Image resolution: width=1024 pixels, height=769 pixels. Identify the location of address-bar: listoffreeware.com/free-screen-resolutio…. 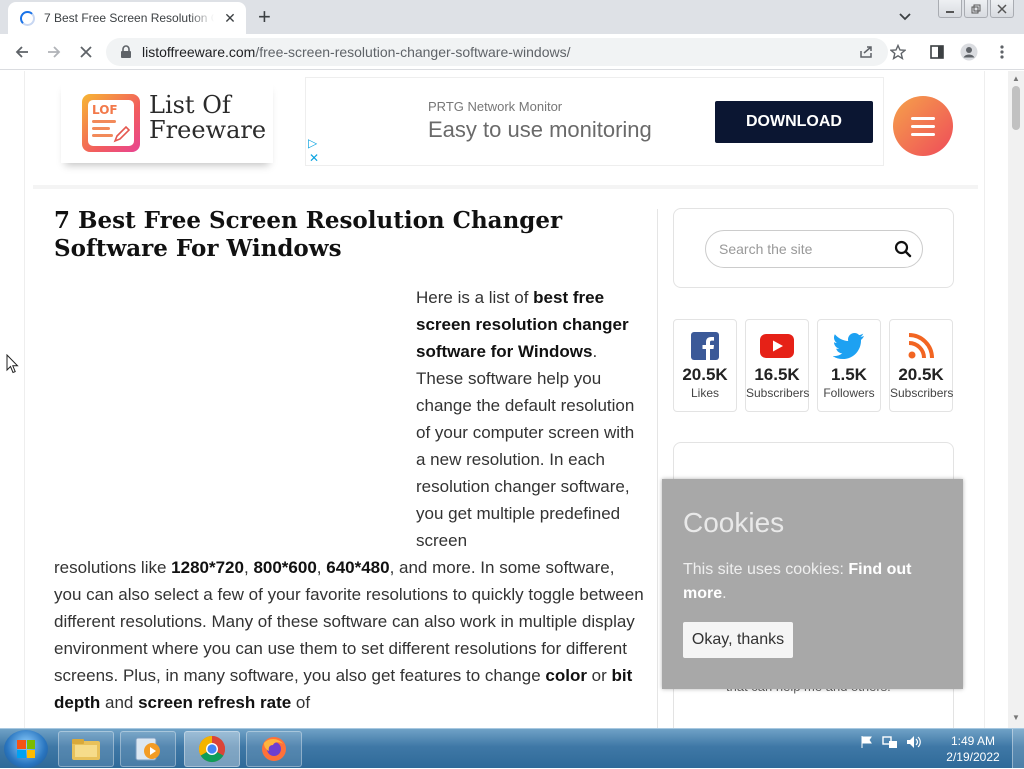
(497, 52).